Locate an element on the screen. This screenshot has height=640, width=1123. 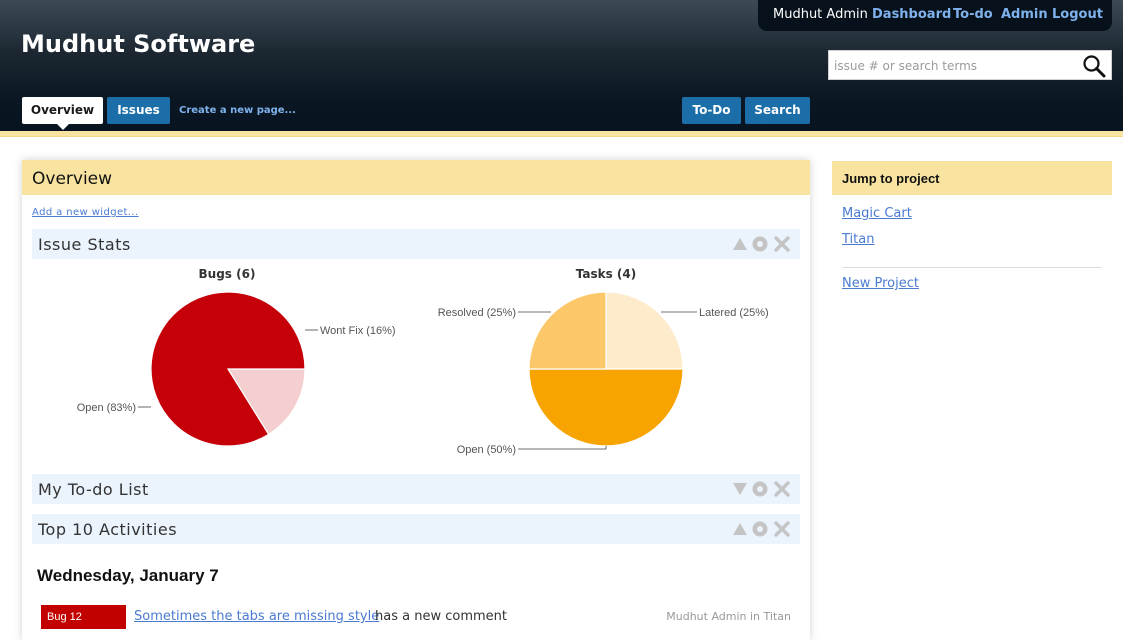
slice-label: Open (50%) is located at coordinates (486, 450).